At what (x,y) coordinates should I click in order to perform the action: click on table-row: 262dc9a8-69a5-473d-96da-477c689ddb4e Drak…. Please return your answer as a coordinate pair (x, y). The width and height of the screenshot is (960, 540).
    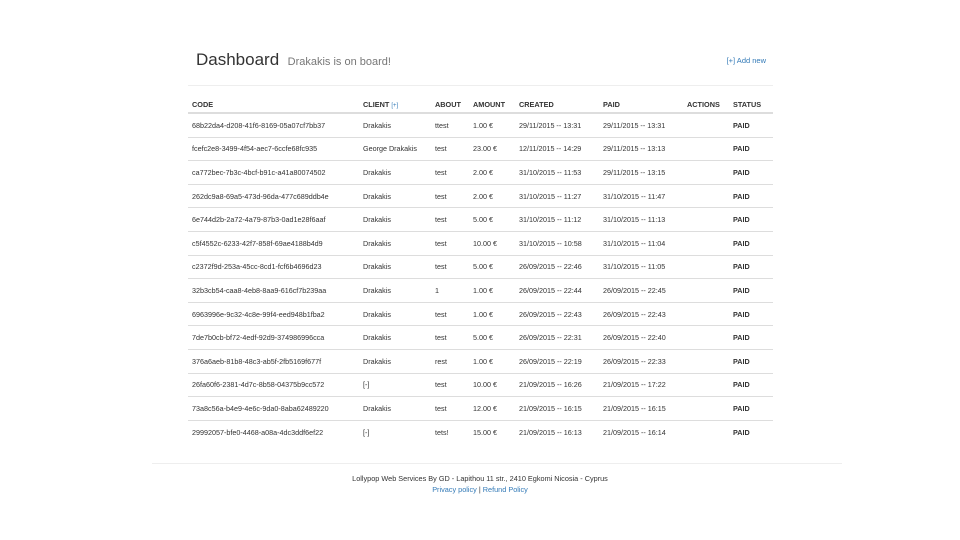
    Looking at the image, I should click on (480, 195).